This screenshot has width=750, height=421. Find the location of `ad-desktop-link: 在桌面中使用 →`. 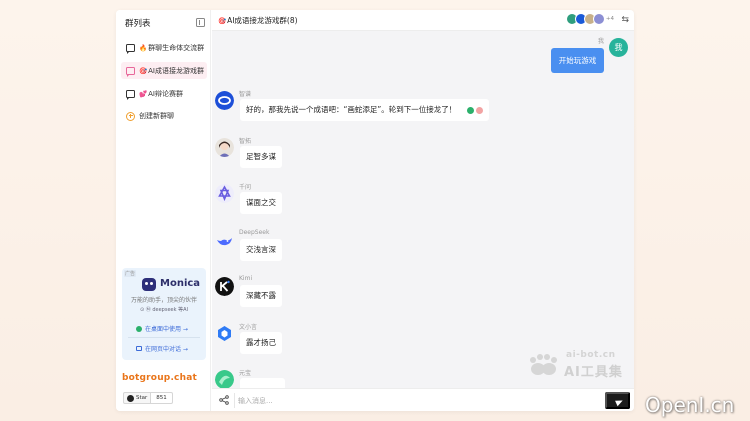

ad-desktop-link: 在桌面中使用 → is located at coordinates (162, 328).